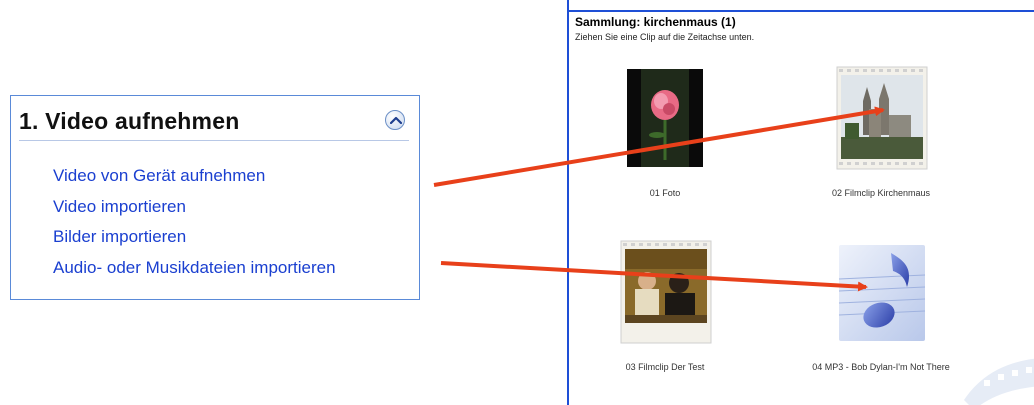  Describe the element at coordinates (881, 367) in the screenshot. I see `clip-caption: 04 MP3 - Bob Dylan-I'm Not There` at that location.